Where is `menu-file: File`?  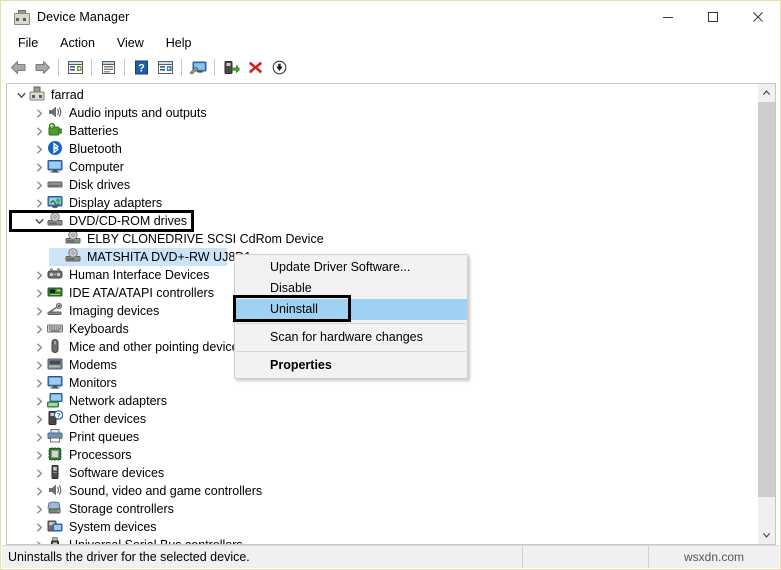
menu-file: File is located at coordinates (28, 43).